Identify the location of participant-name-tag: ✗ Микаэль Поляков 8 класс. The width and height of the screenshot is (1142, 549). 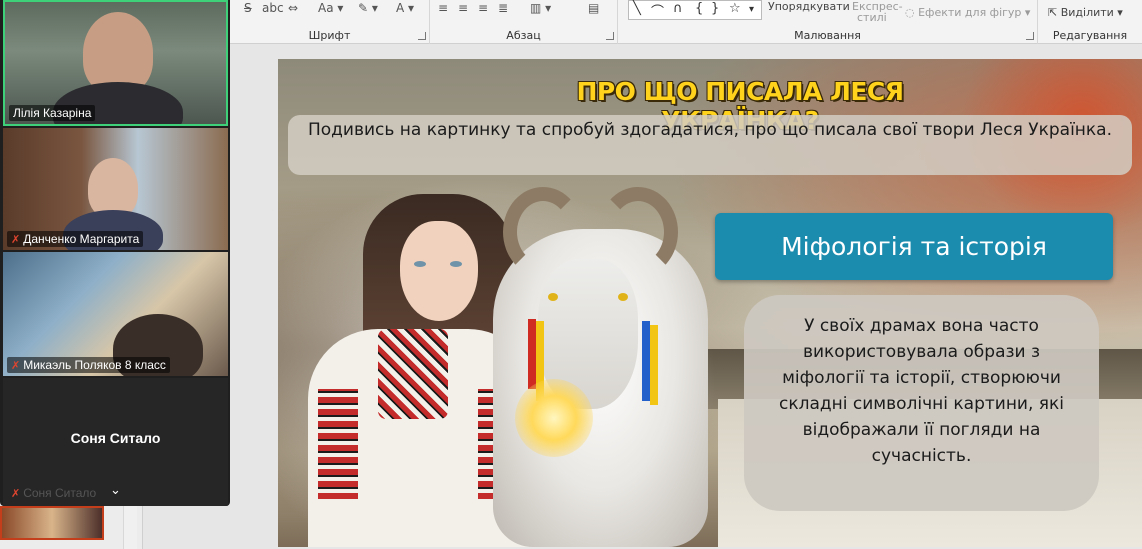
(88, 365).